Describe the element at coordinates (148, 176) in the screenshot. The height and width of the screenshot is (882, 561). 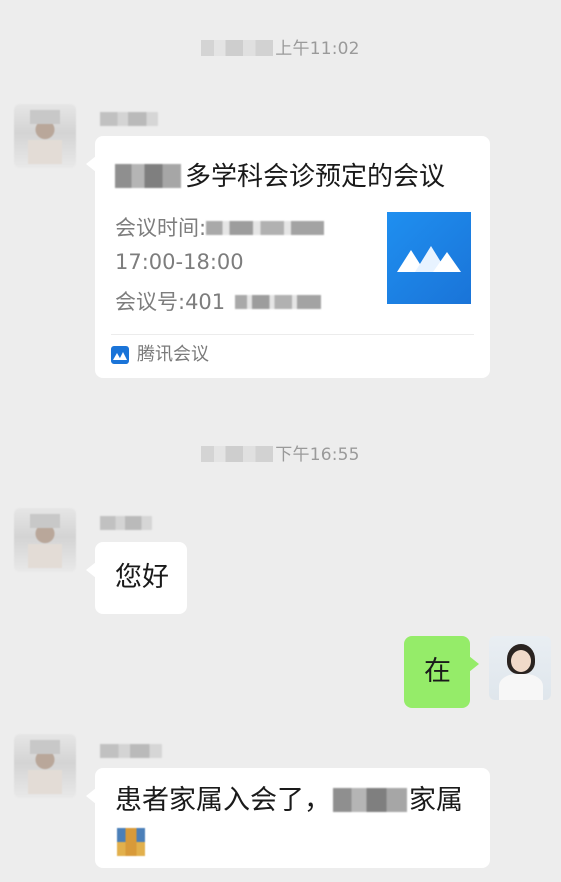
I see `redacted-title-prefix` at that location.